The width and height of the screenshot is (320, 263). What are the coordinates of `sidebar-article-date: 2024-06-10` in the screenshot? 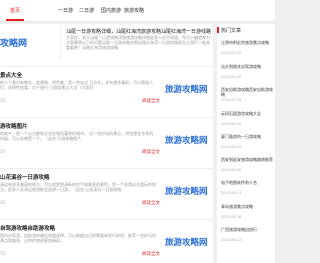 It's located at (231, 124).